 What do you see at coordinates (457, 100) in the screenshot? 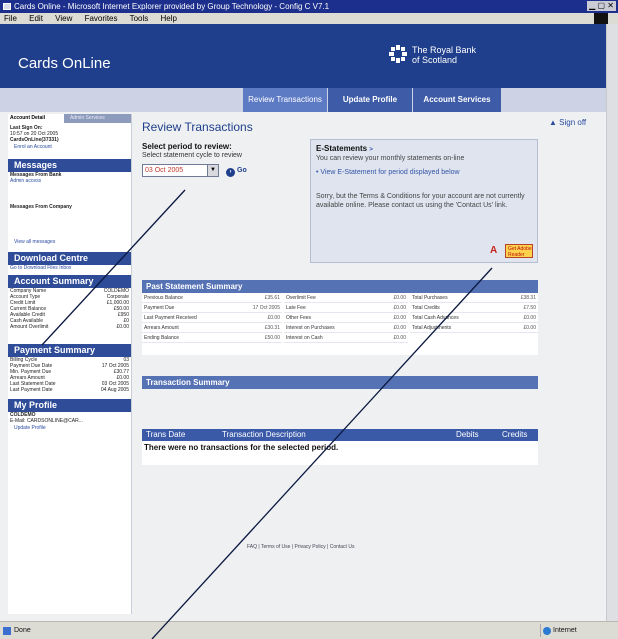
I see `tab-account-services: Account Services` at bounding box center [457, 100].